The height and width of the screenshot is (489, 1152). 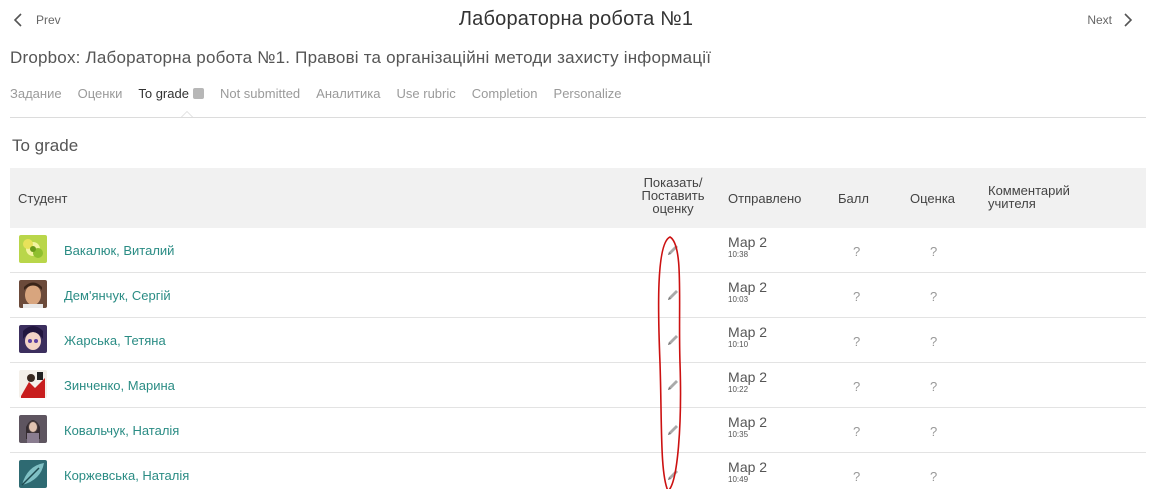 What do you see at coordinates (578, 385) in the screenshot?
I see `table-row: Зинченко, Марина Мар 2 10:22 ? ?` at bounding box center [578, 385].